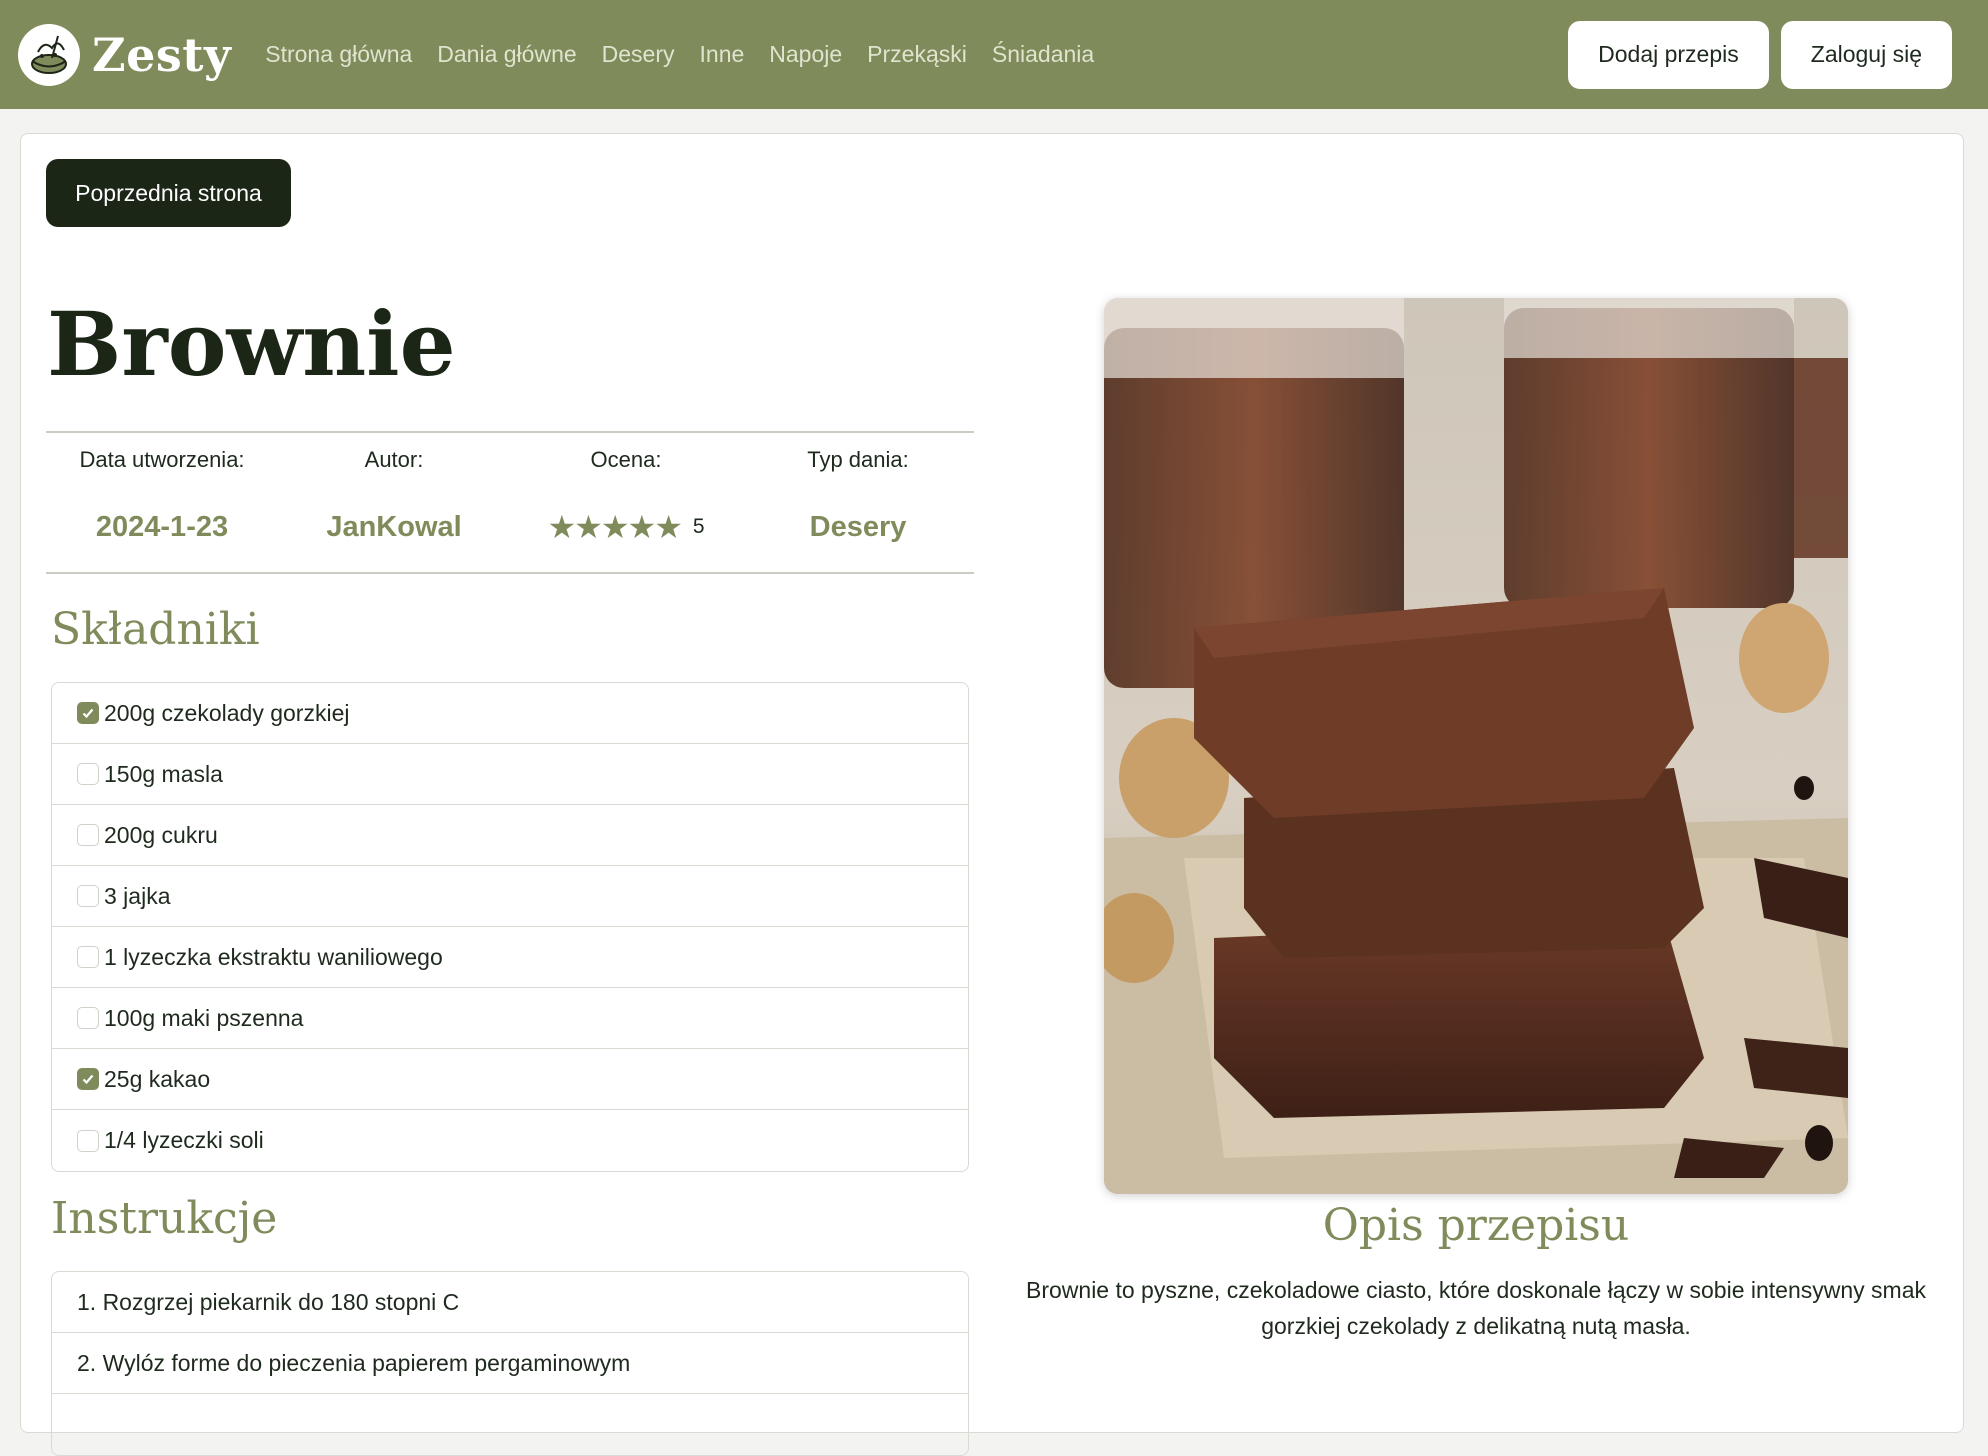 The height and width of the screenshot is (1456, 1988). I want to click on ingredient-label: 200g cukru, so click(161, 834).